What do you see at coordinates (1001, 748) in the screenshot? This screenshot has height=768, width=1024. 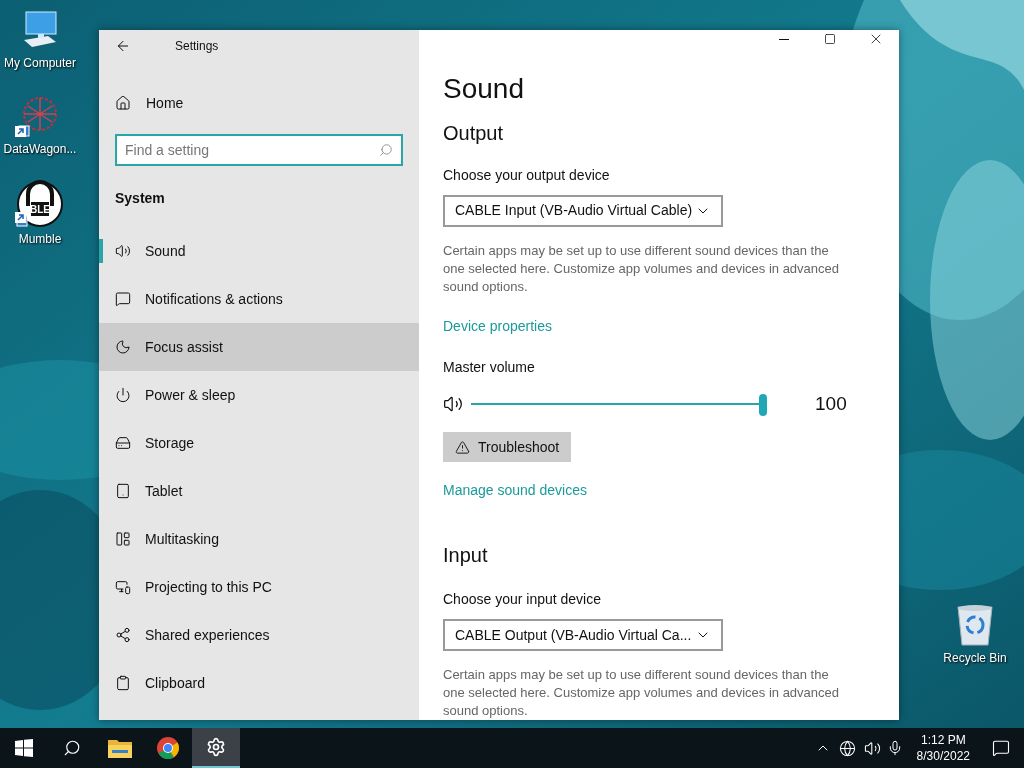 I see `notification-icon` at bounding box center [1001, 748].